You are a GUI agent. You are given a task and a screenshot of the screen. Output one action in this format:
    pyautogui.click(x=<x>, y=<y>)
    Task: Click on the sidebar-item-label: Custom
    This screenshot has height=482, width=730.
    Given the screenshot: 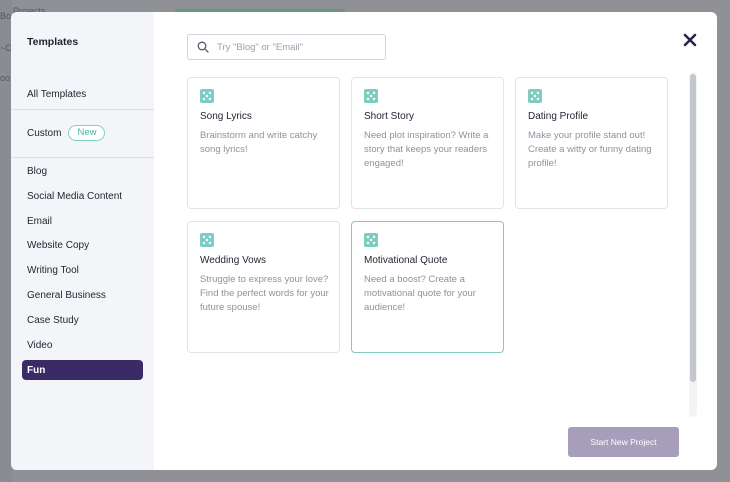 What is the action you would take?
    pyautogui.click(x=44, y=133)
    